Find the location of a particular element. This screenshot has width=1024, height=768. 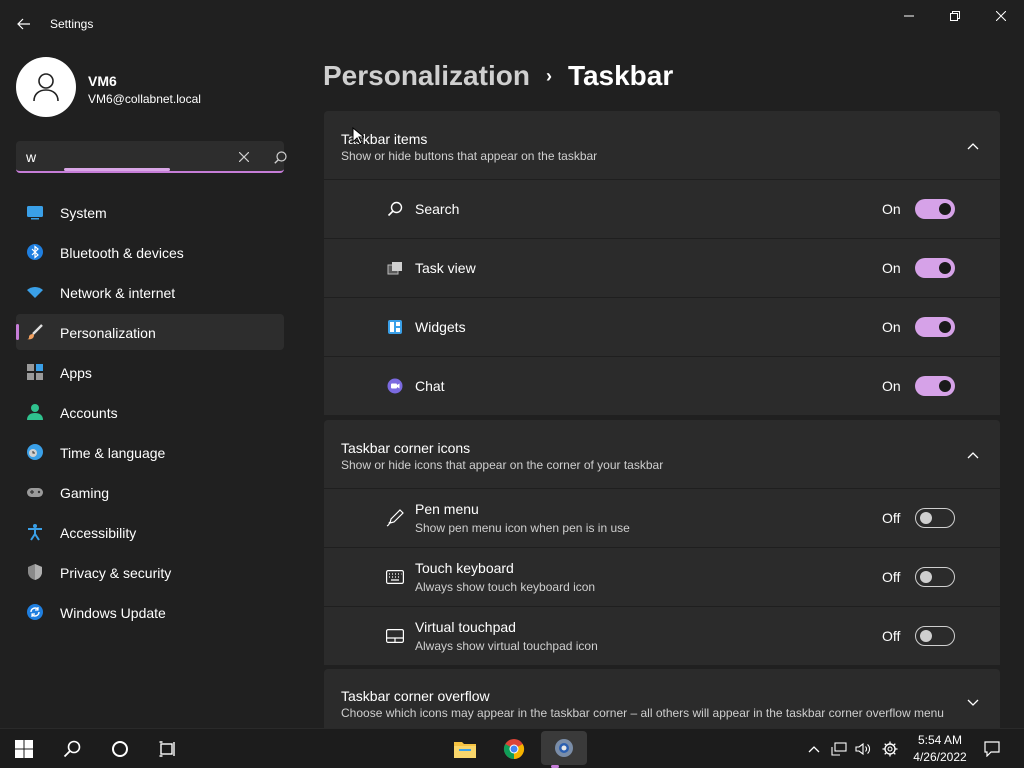

brush-icon is located at coordinates (35, 332).